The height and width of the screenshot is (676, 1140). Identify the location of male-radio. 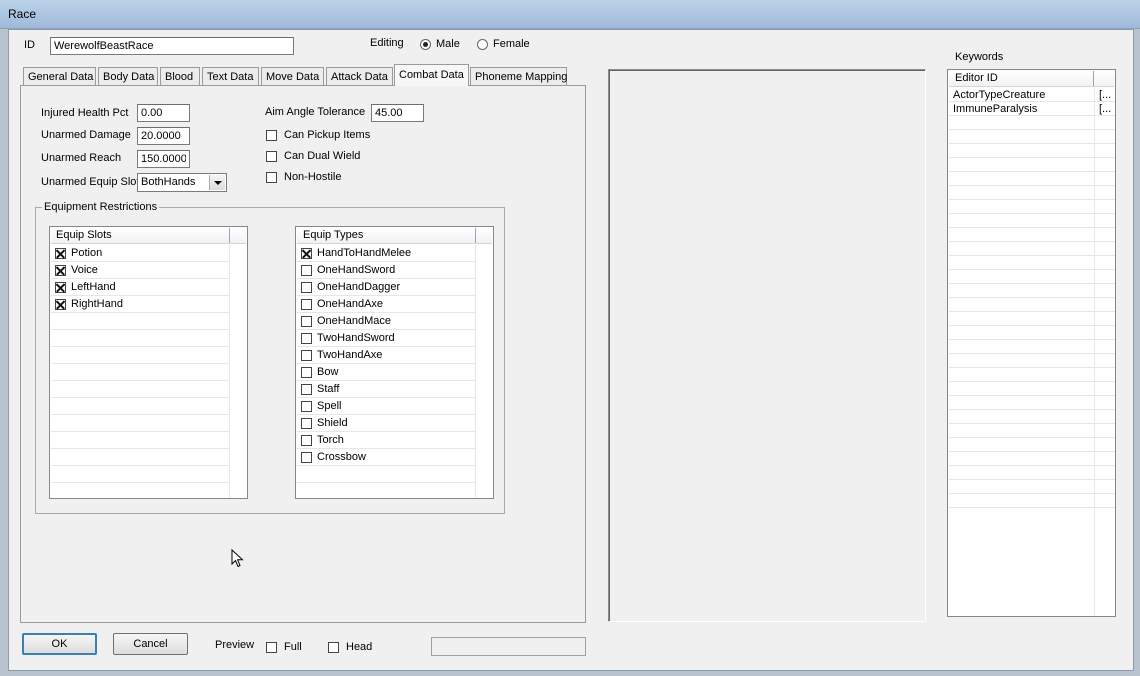
(425, 44).